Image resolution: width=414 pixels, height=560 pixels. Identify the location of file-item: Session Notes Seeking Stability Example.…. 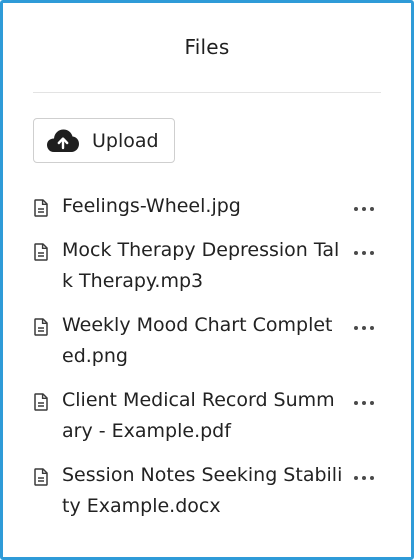
(213, 491).